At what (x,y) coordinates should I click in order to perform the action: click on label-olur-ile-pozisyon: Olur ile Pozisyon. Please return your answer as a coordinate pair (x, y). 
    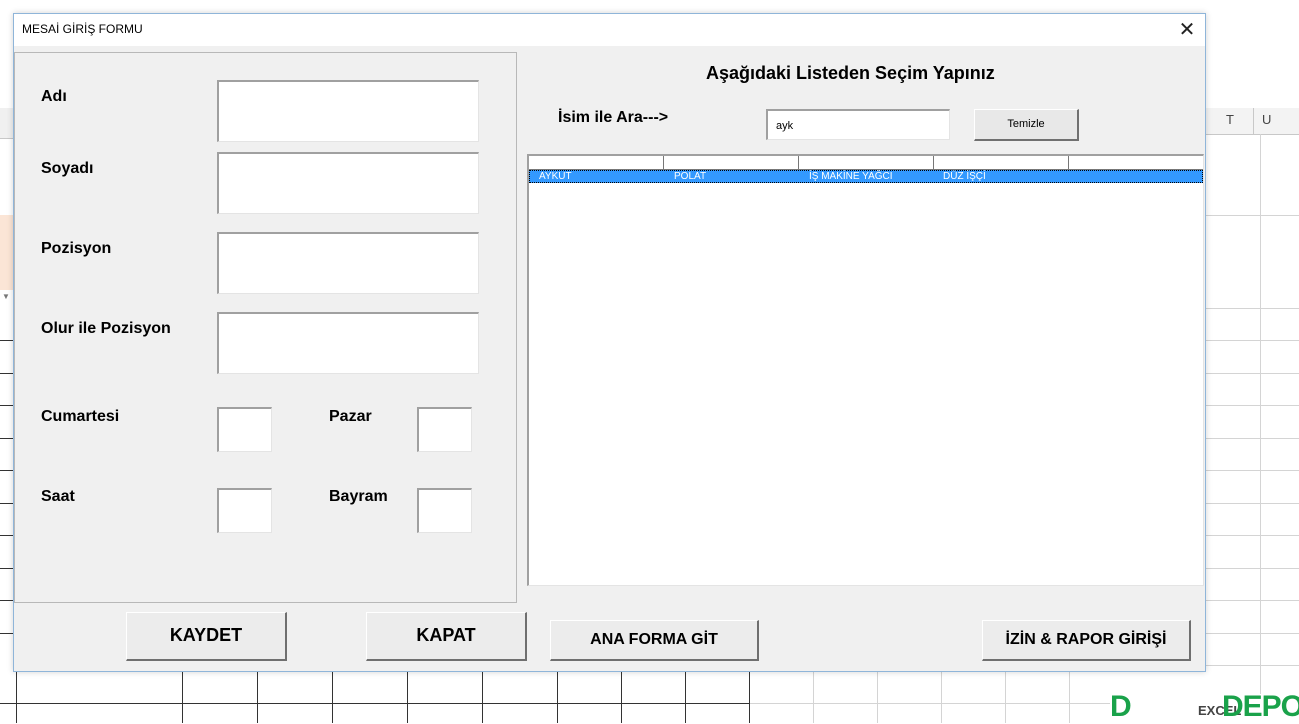
    Looking at the image, I should click on (106, 328).